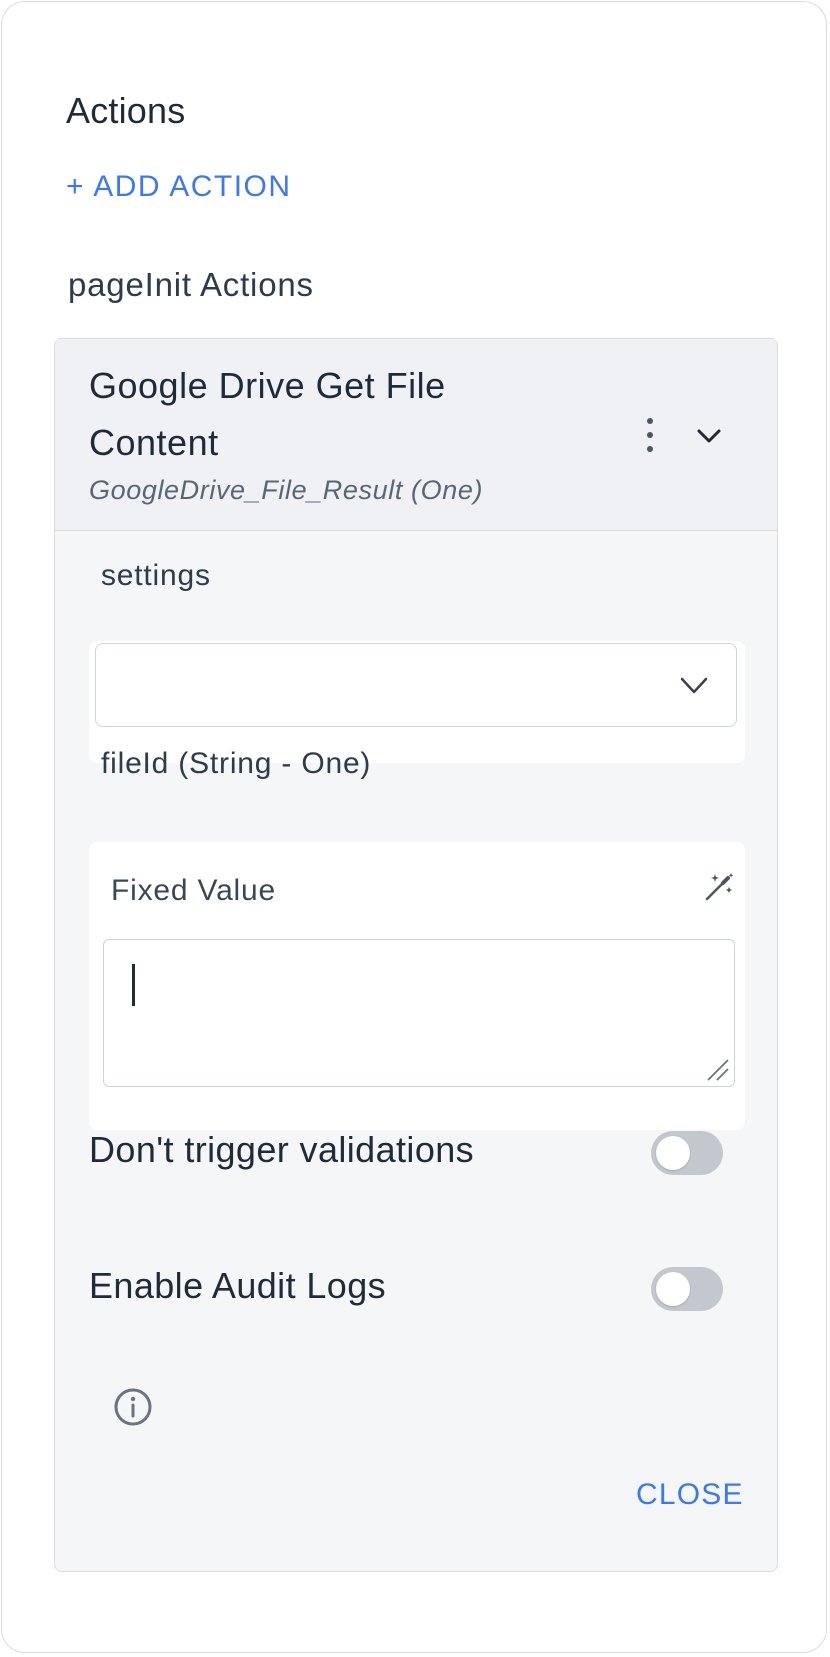  What do you see at coordinates (267, 414) in the screenshot?
I see `action-title: Google Drive Get File Content` at bounding box center [267, 414].